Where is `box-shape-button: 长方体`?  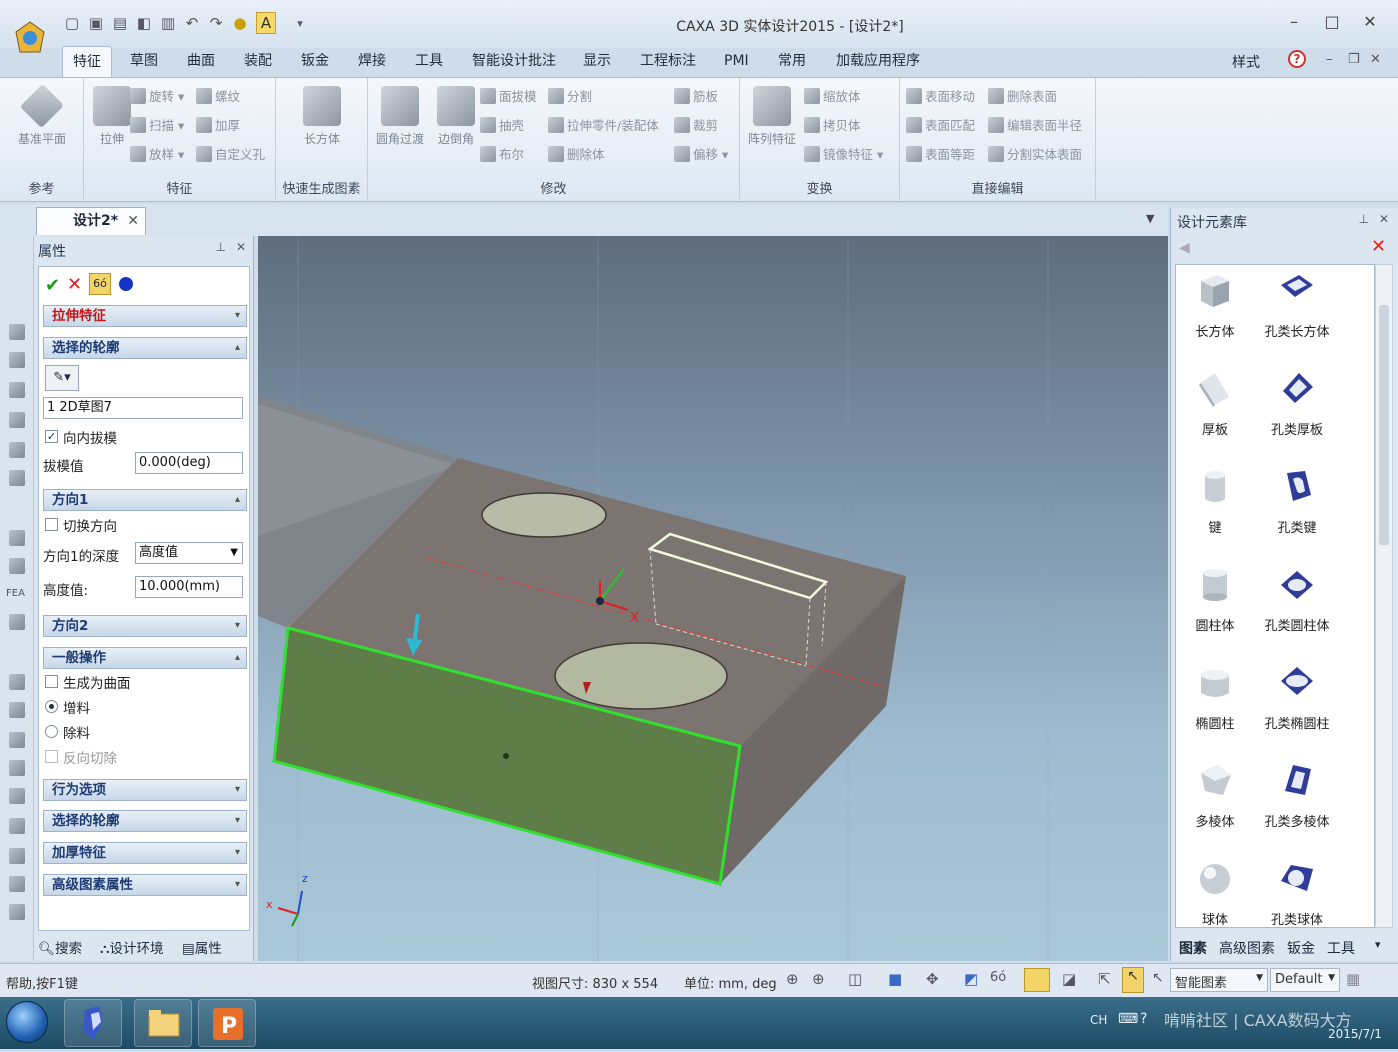
box-shape-button: 长方体 is located at coordinates (322, 116).